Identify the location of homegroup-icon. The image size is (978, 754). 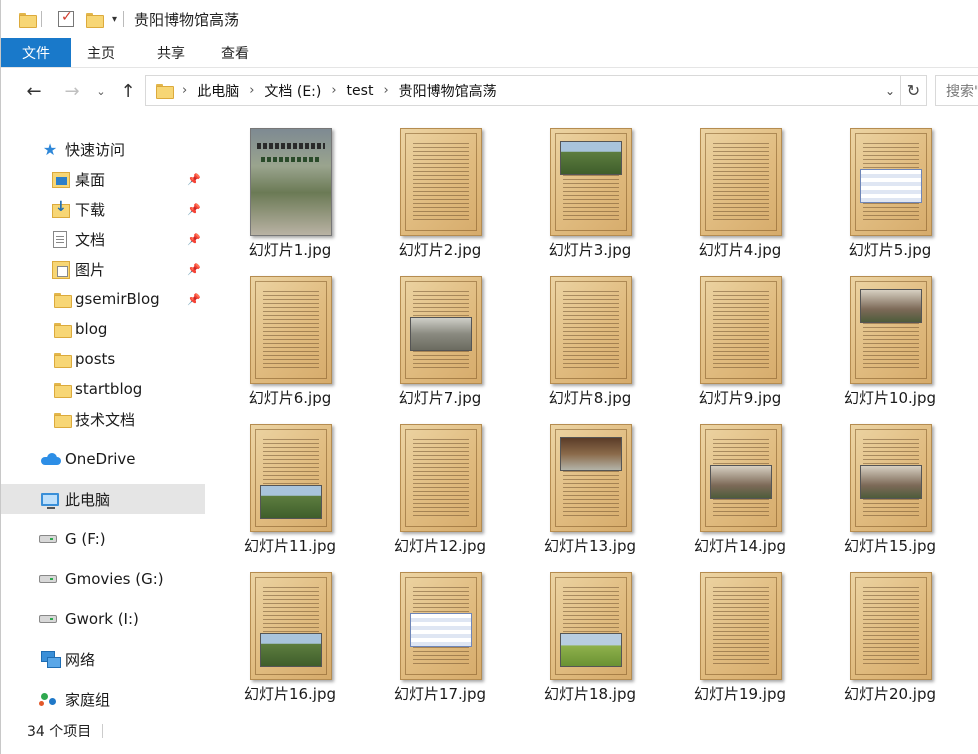
(48, 699).